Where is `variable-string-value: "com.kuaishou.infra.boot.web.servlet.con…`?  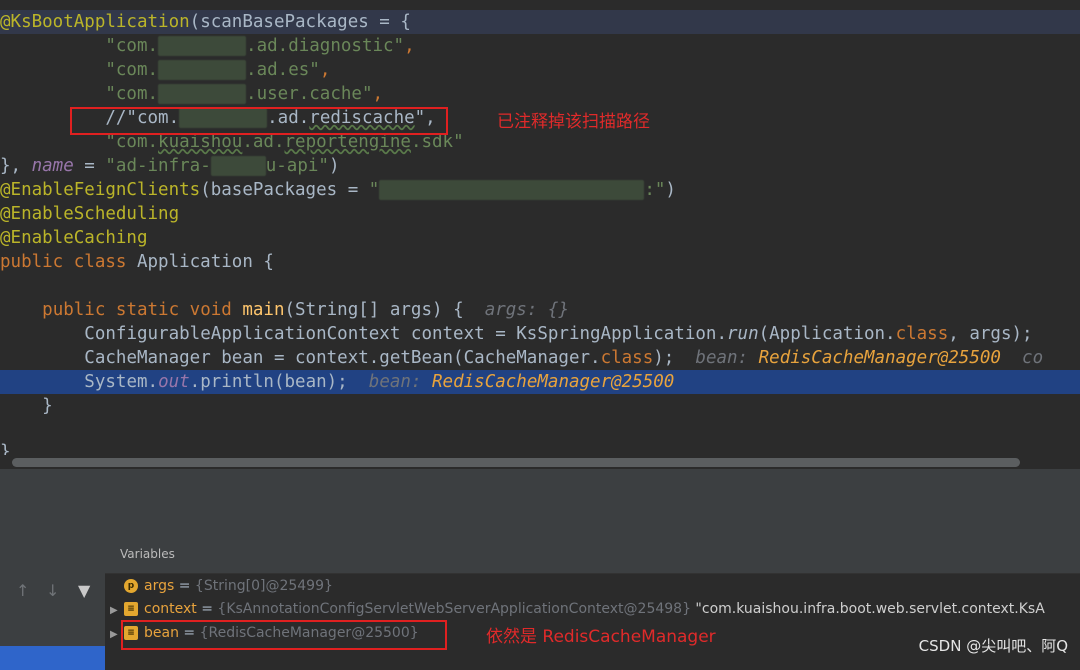 variable-string-value: "com.kuaishou.infra.boot.web.servlet.con… is located at coordinates (867, 609).